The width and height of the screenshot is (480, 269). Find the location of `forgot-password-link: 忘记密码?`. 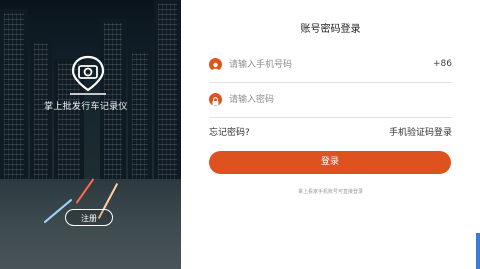

forgot-password-link: 忘记密码? is located at coordinates (229, 131).